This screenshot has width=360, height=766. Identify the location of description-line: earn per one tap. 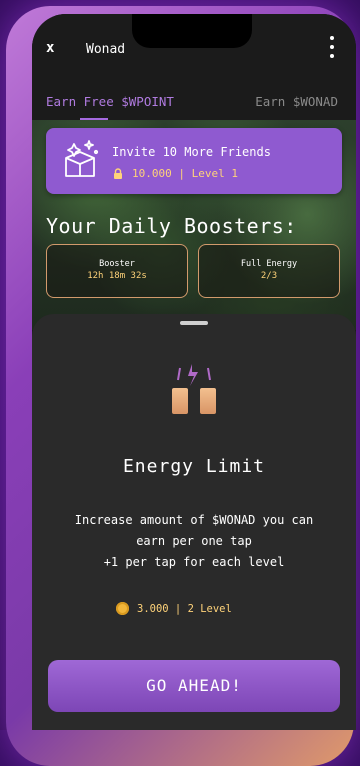
(194, 541).